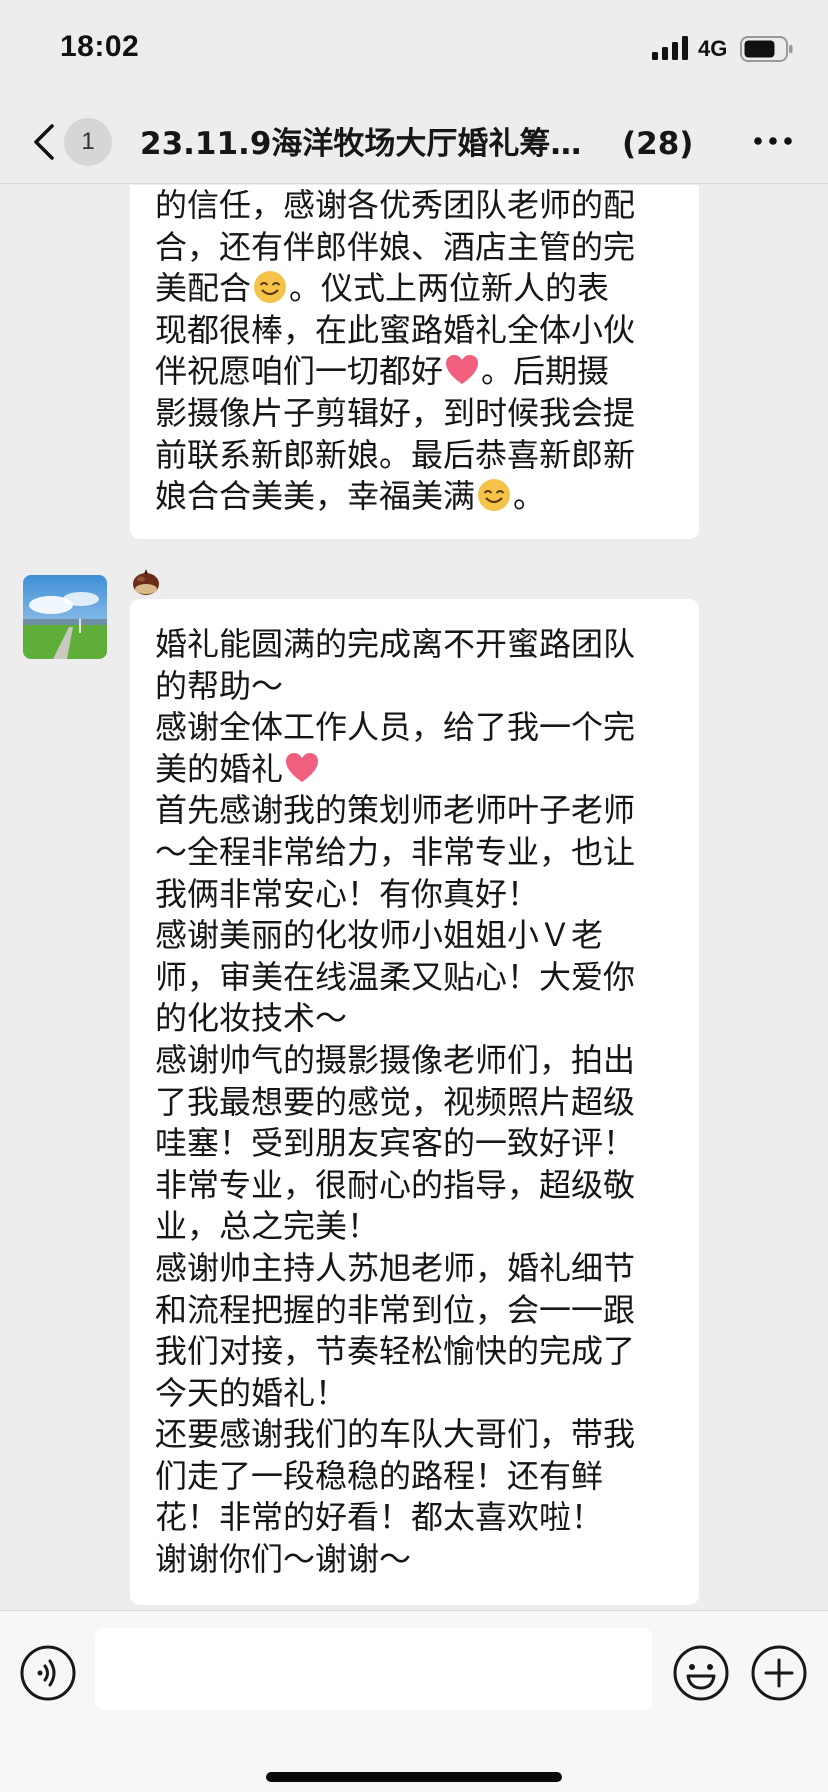  I want to click on message-line: 哇塞！受到朋友宾客的一致好评！, so click(395, 1143).